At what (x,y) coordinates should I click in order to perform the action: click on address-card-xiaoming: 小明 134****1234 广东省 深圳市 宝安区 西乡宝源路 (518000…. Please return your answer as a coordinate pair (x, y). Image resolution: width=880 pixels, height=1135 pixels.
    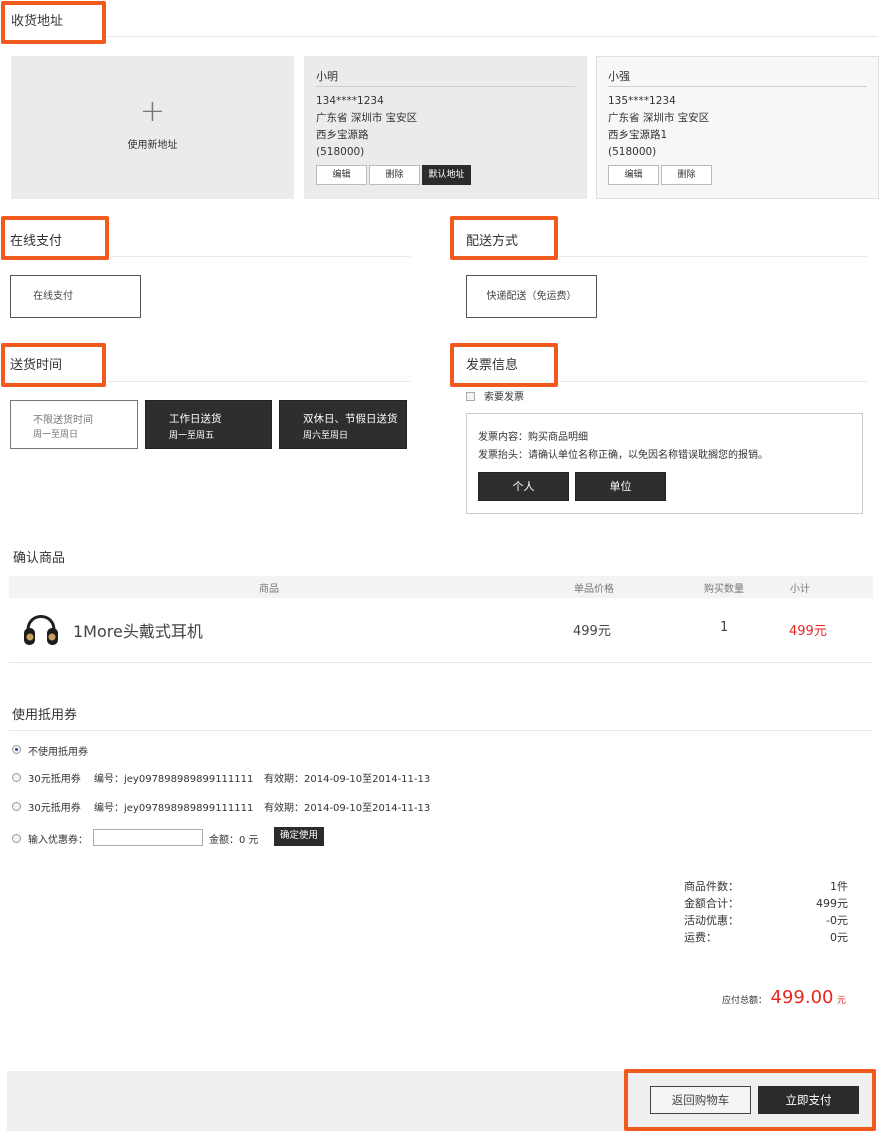
    Looking at the image, I should click on (445, 127).